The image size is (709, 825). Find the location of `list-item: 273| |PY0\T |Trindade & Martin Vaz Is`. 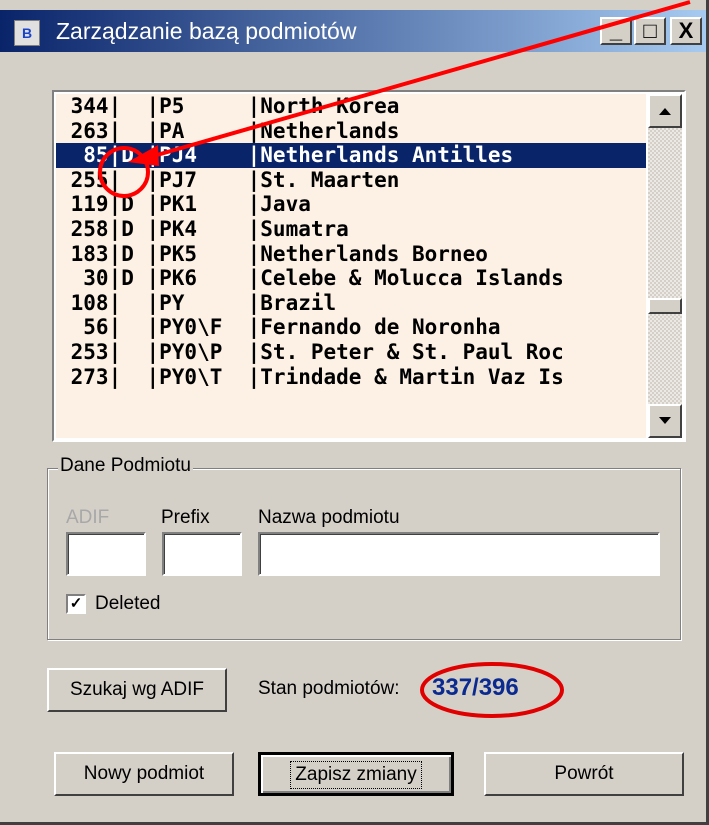

list-item: 273| |PY0\T |Trindade & Martin Vaz Is is located at coordinates (351, 377).